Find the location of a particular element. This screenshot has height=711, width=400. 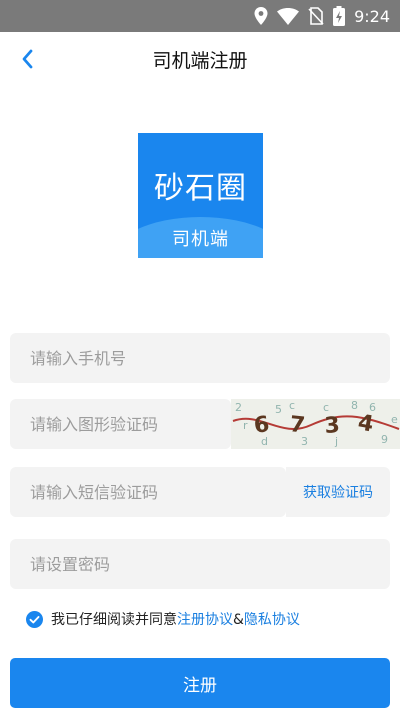

password-input is located at coordinates (200, 564).